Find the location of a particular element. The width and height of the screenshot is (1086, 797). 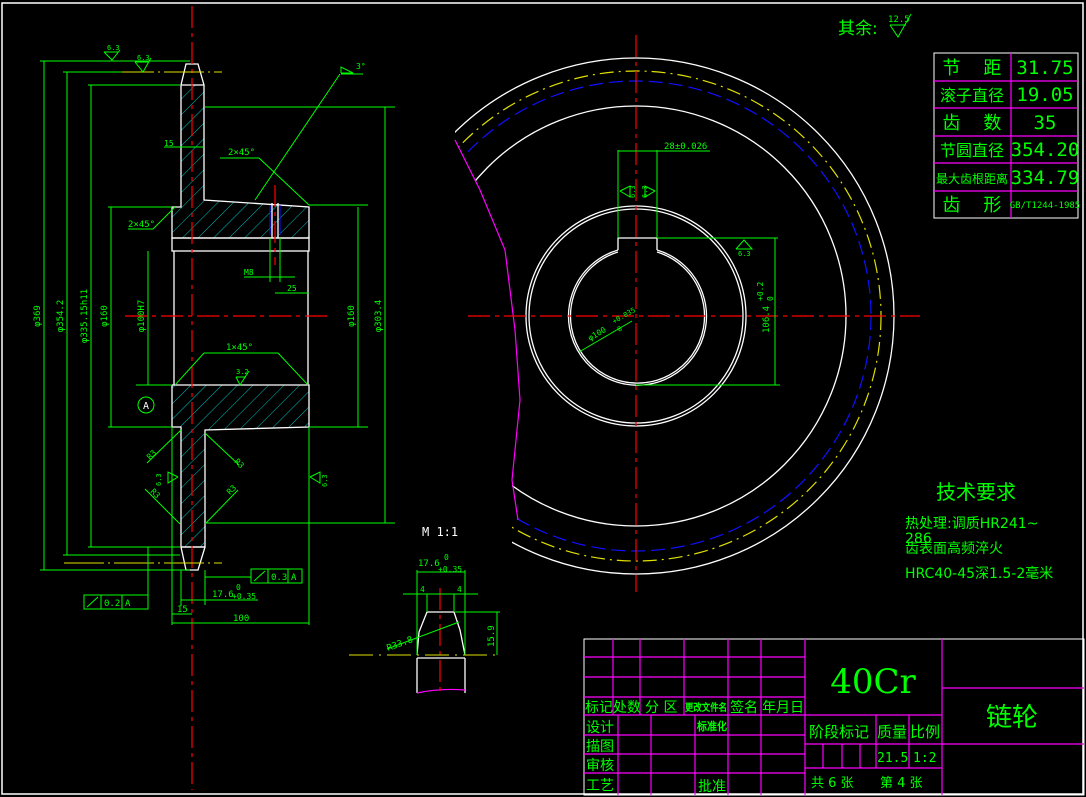

param-label: 齿 形 is located at coordinates (972, 205).